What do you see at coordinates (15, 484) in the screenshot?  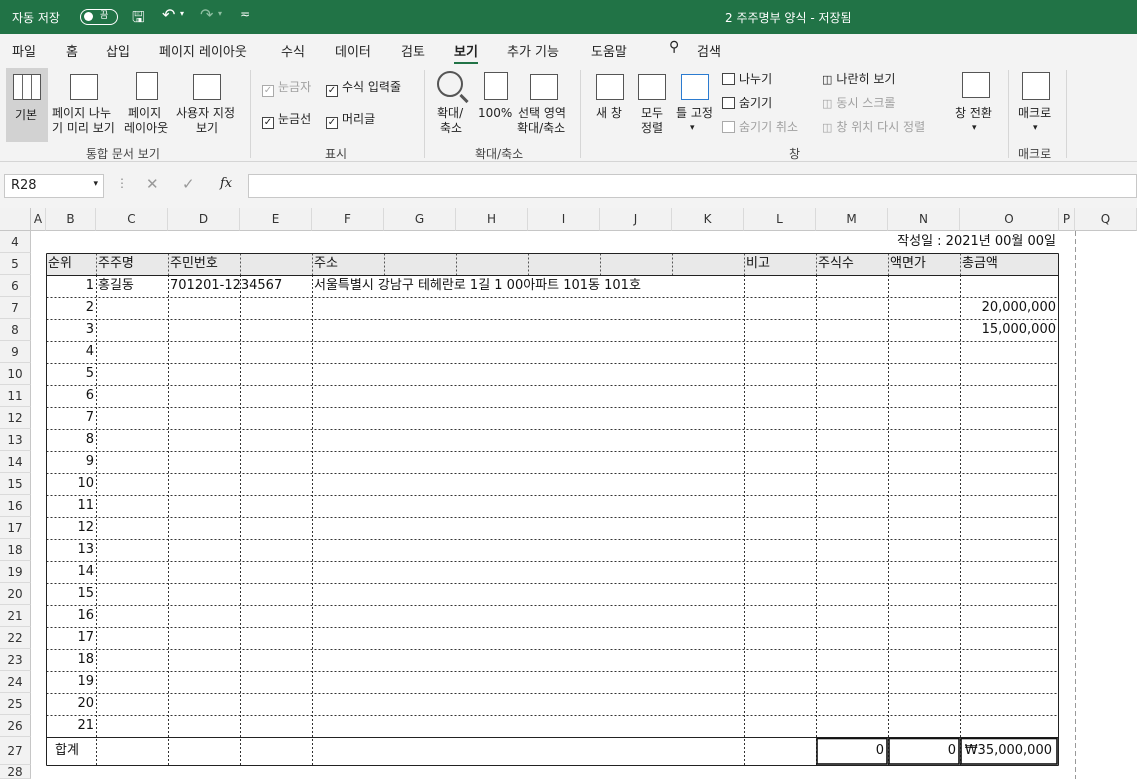 I see `row-header: 15` at bounding box center [15, 484].